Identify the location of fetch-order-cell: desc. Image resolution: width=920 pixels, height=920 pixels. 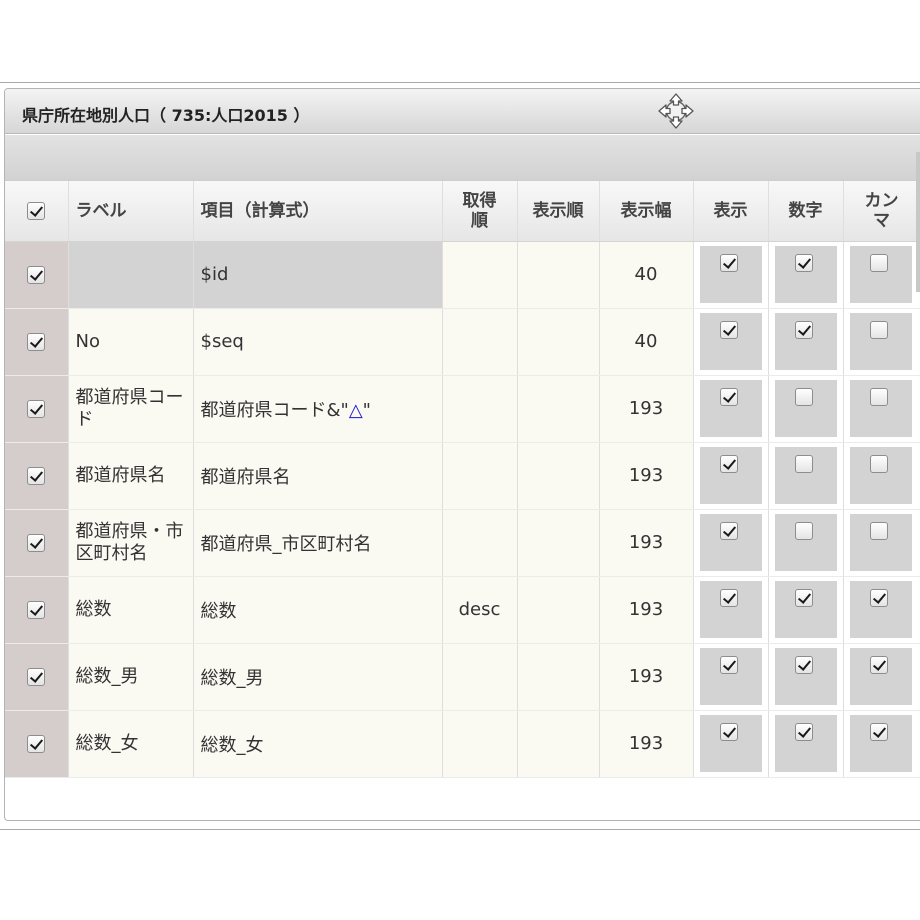
(480, 610).